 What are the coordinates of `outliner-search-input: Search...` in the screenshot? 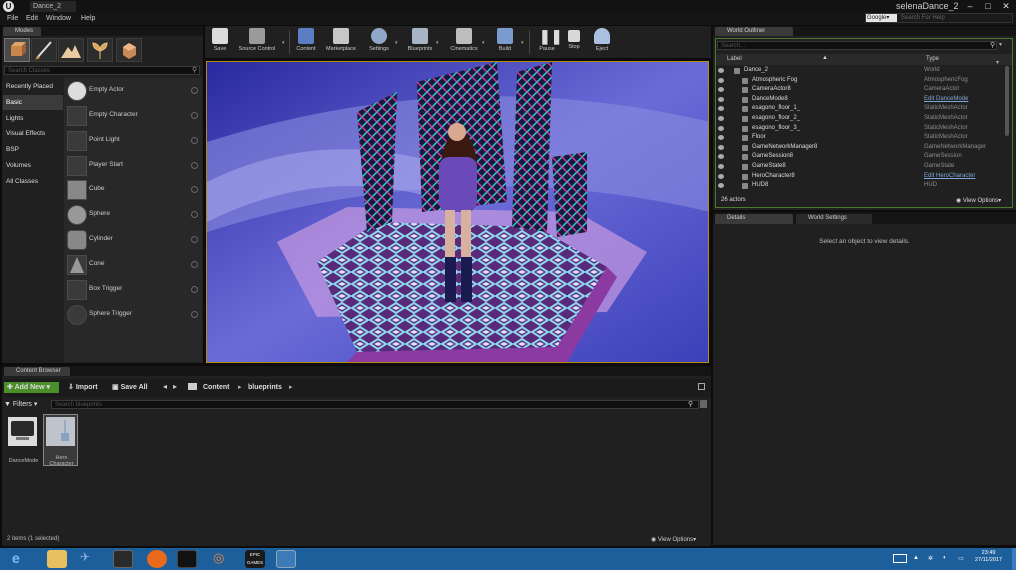 It's located at (857, 45).